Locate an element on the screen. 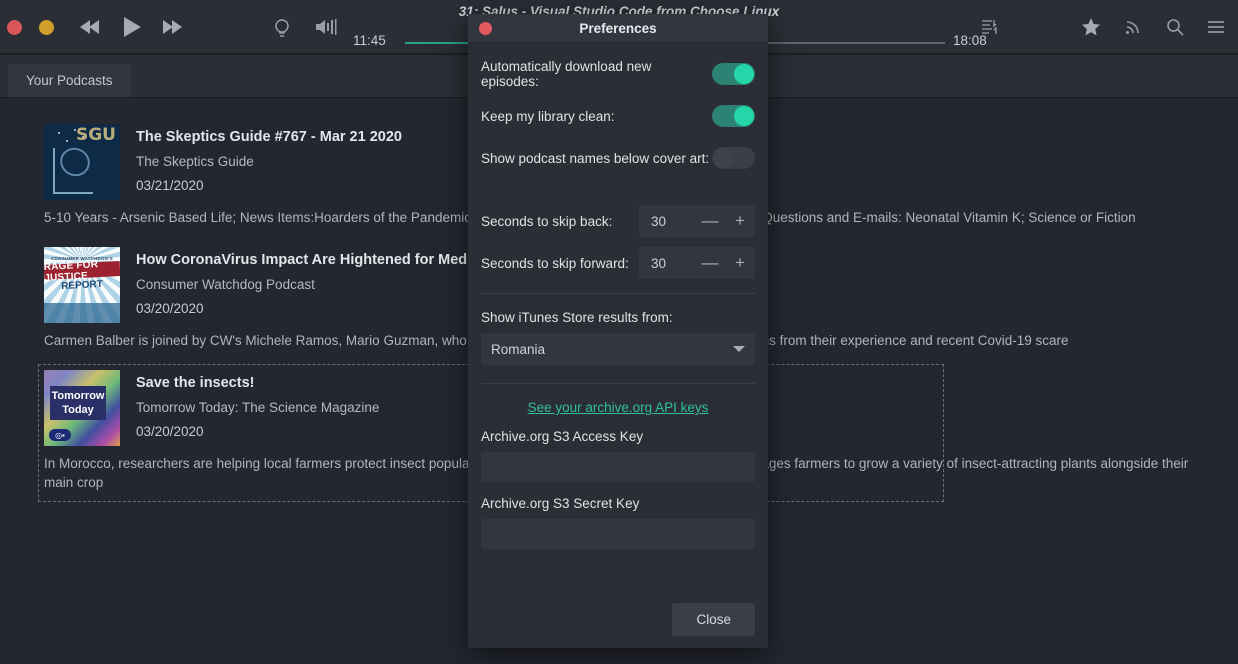 This screenshot has height=664, width=1238. episode-show-name: Tomorrow Today: The Science Magazine is located at coordinates (258, 407).